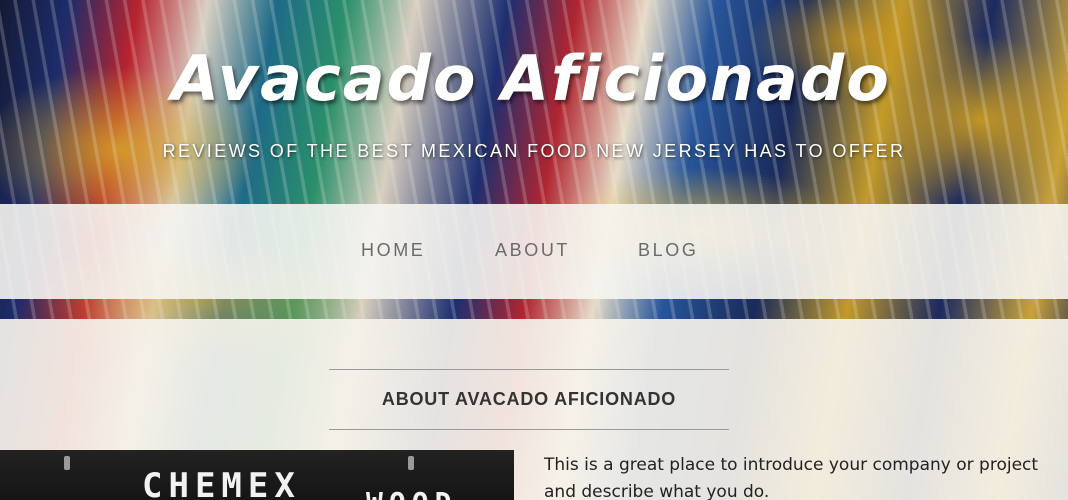 Image resolution: width=1068 pixels, height=500 pixels. What do you see at coordinates (668, 252) in the screenshot?
I see `nav-item-blog: BLOG` at bounding box center [668, 252].